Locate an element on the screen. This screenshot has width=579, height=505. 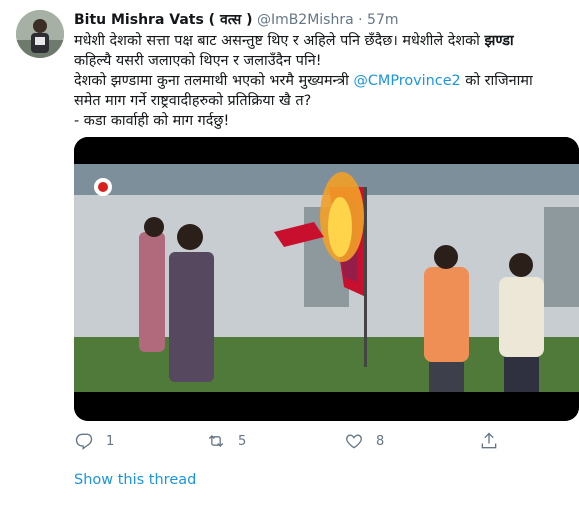
author-handle: @ImB2Mishra is located at coordinates (305, 20).